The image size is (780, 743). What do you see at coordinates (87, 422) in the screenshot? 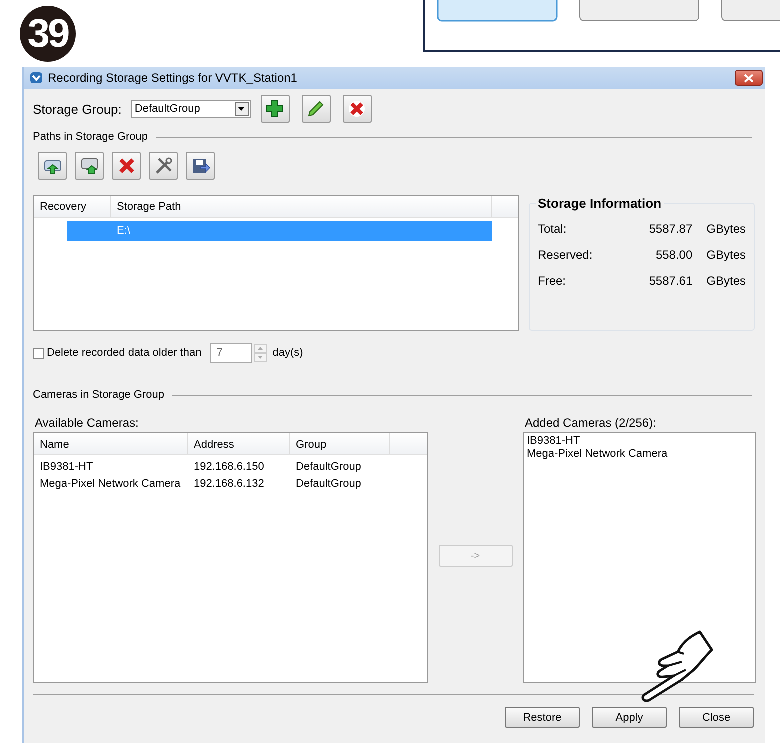
I see `list-title: Available Cameras:` at bounding box center [87, 422].